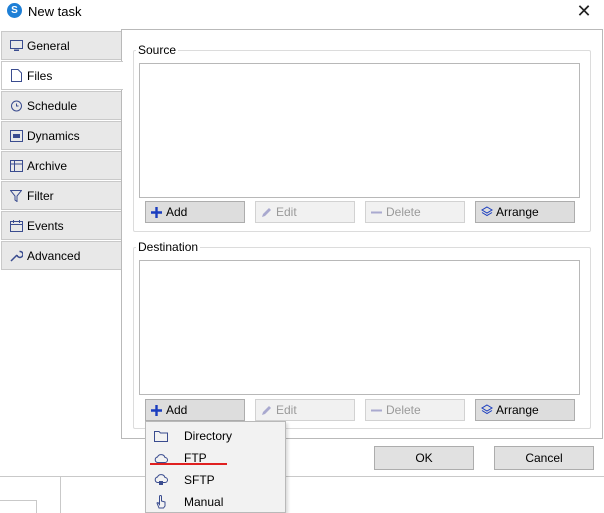  I want to click on source-group-label: Source, so click(157, 50).